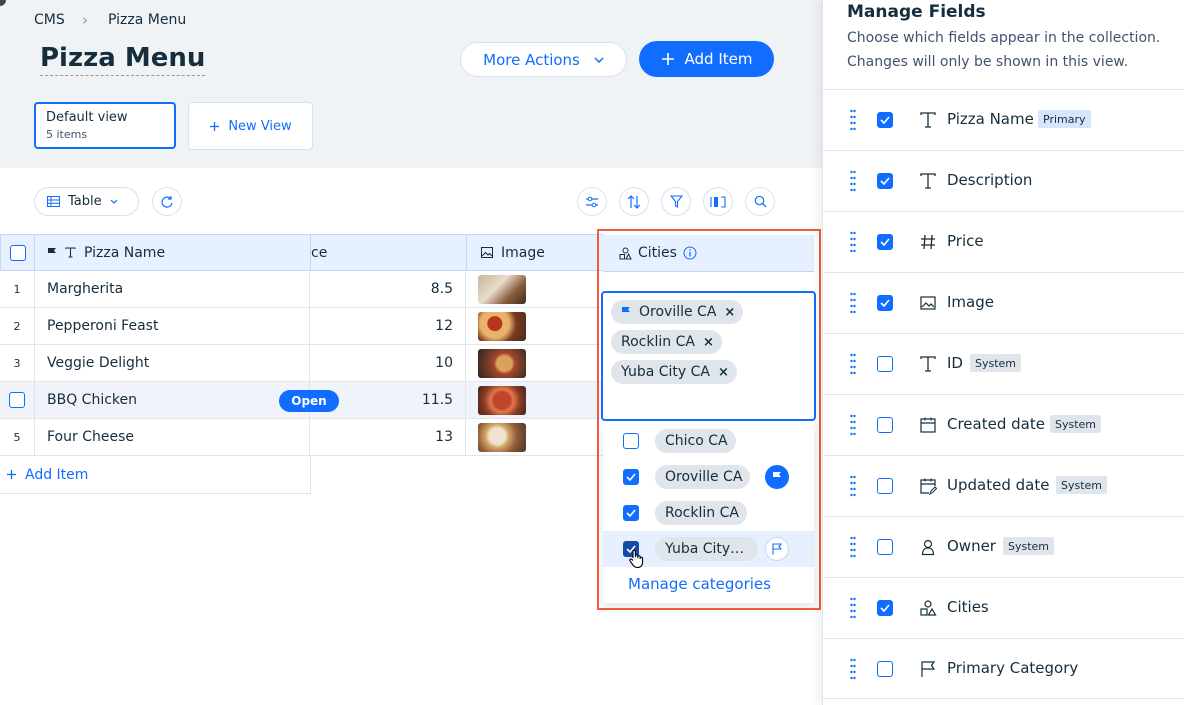 This screenshot has width=1184, height=705. I want to click on page-title: Pizza Menu, so click(123, 59).